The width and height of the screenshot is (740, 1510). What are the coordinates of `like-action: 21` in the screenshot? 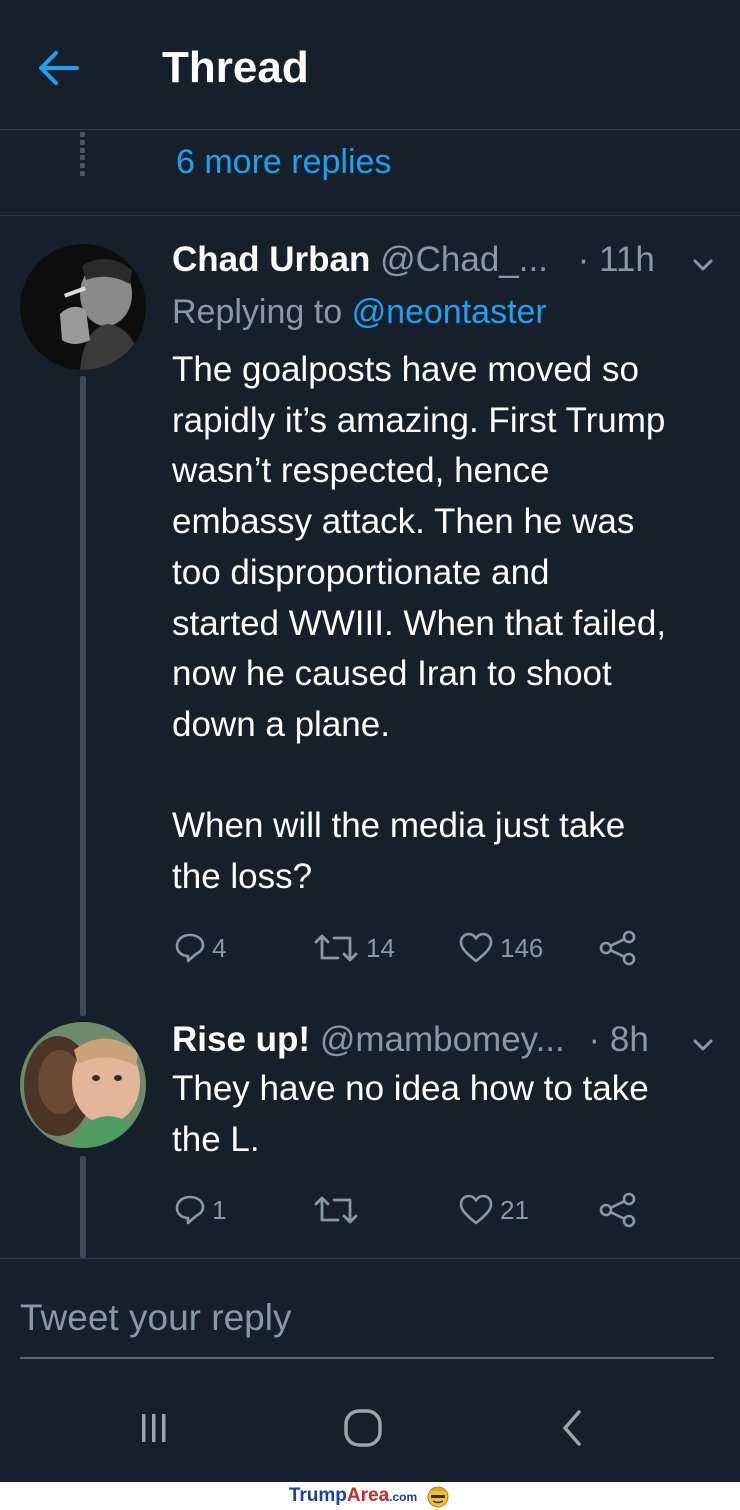 It's located at (493, 1210).